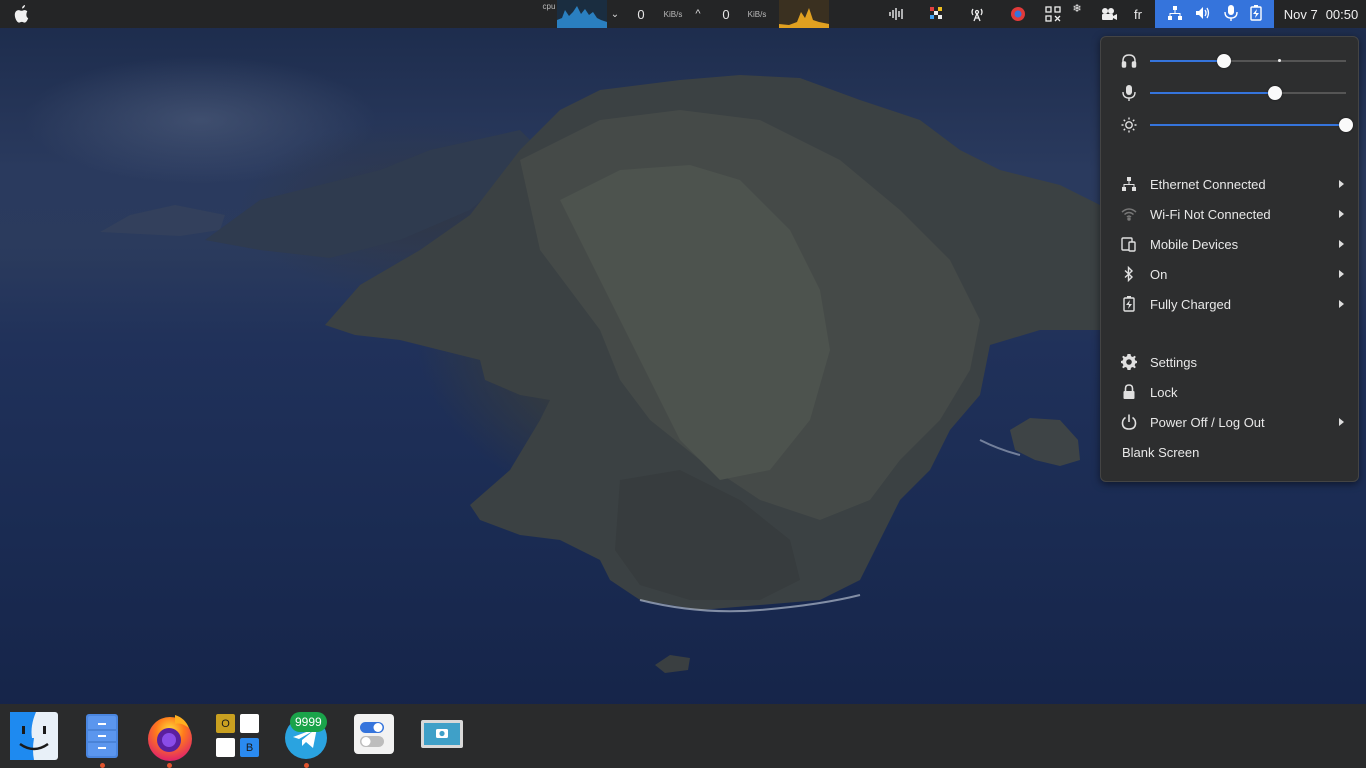 Image resolution: width=1366 pixels, height=768 pixels. Describe the element at coordinates (1230, 93) in the screenshot. I see `microphone-volume-slider` at that location.